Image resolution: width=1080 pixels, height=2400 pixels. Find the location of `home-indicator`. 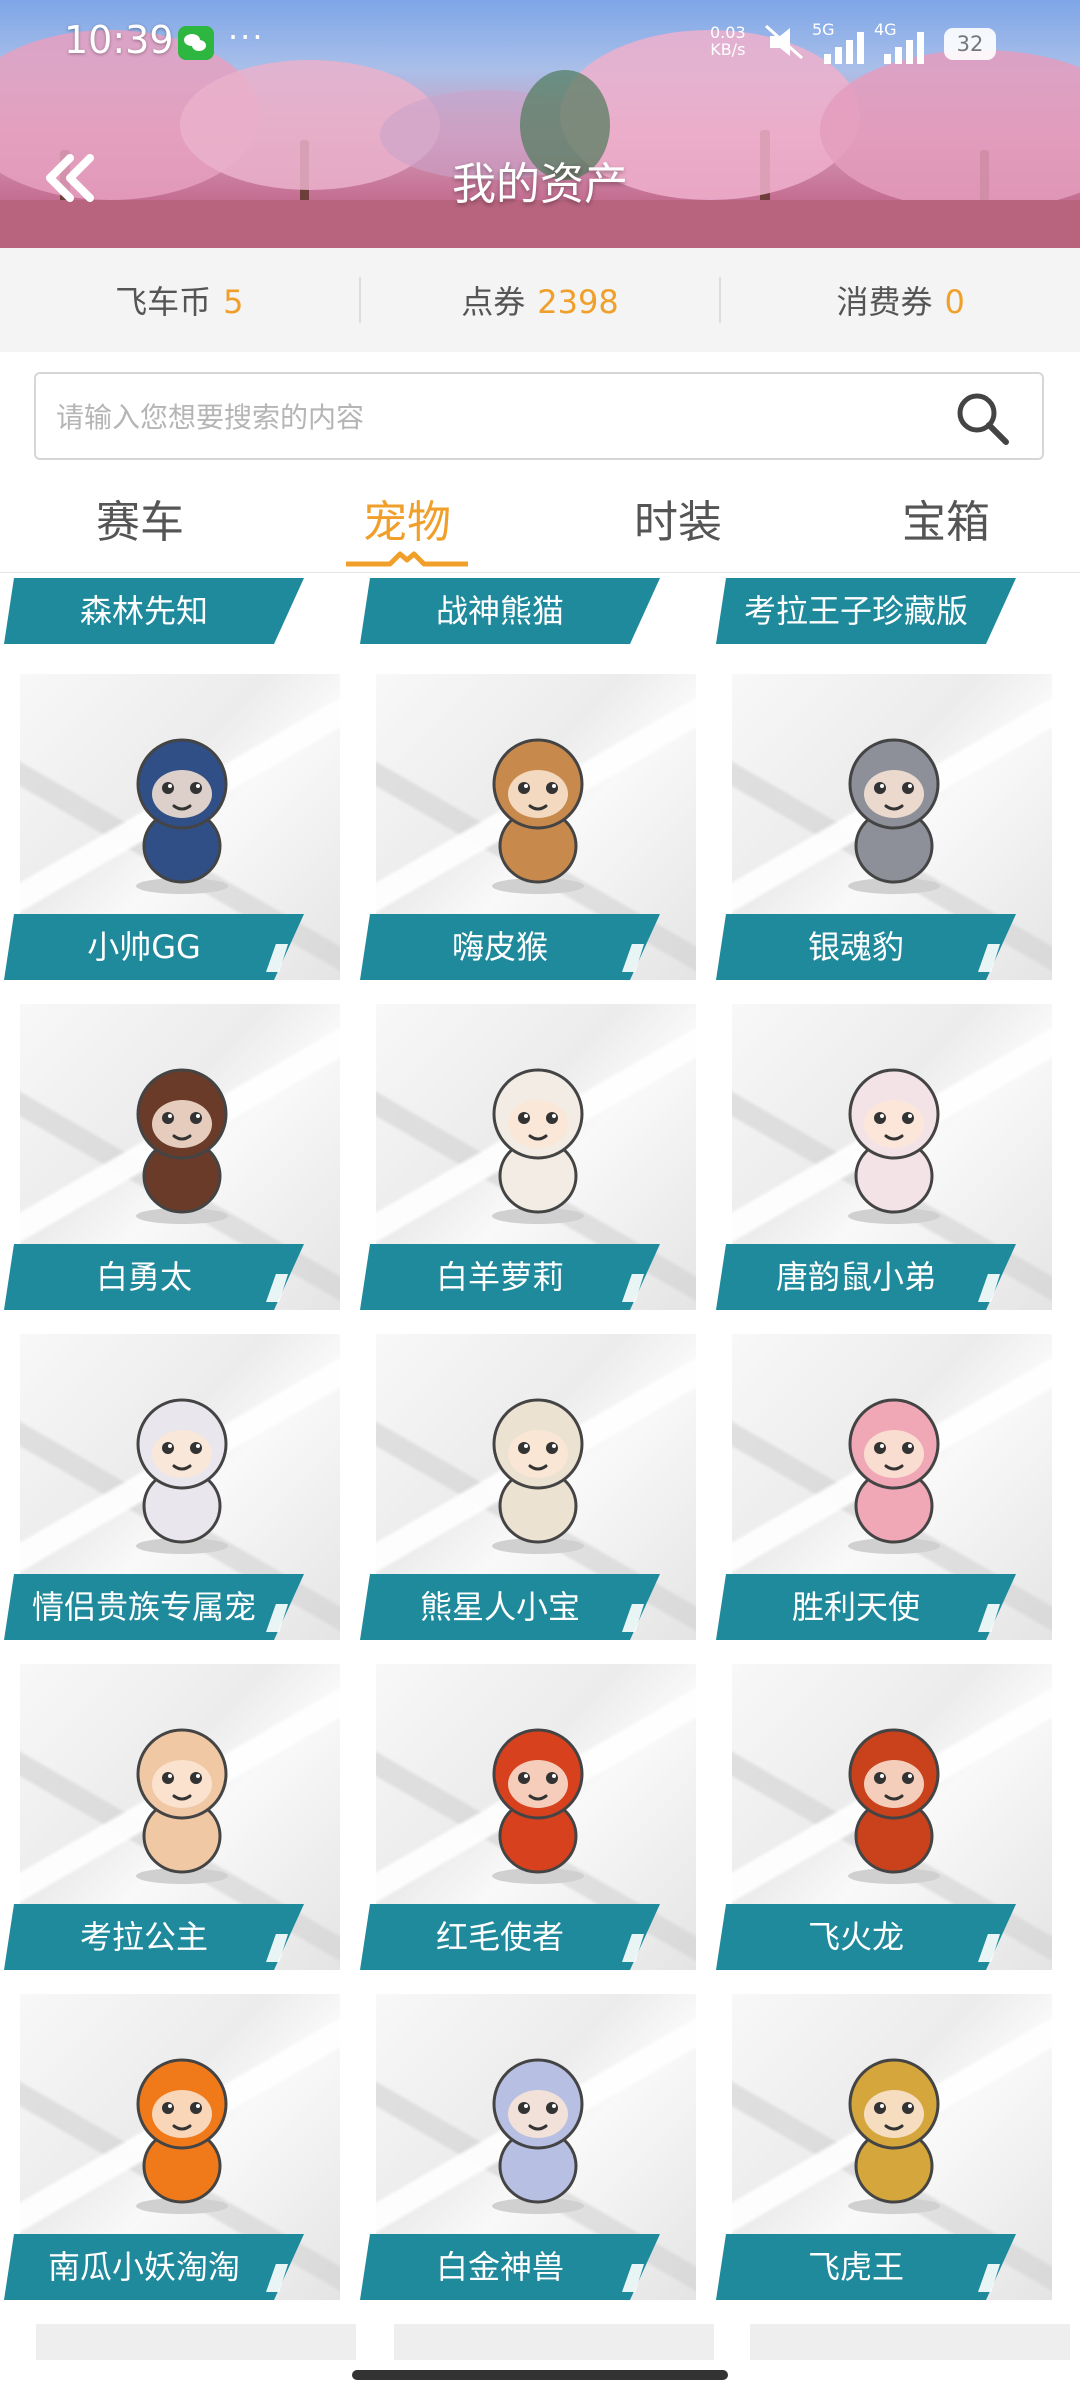

home-indicator is located at coordinates (540, 2375).